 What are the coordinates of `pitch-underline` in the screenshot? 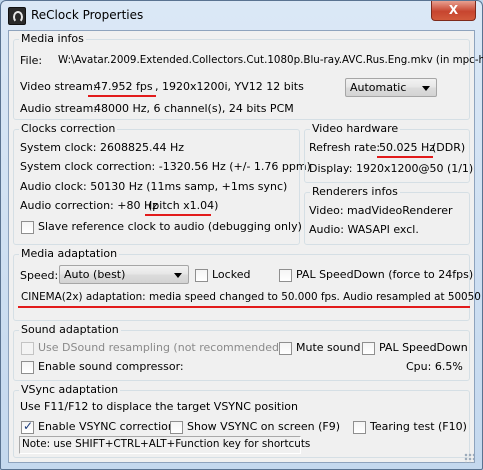 It's located at (178, 215).